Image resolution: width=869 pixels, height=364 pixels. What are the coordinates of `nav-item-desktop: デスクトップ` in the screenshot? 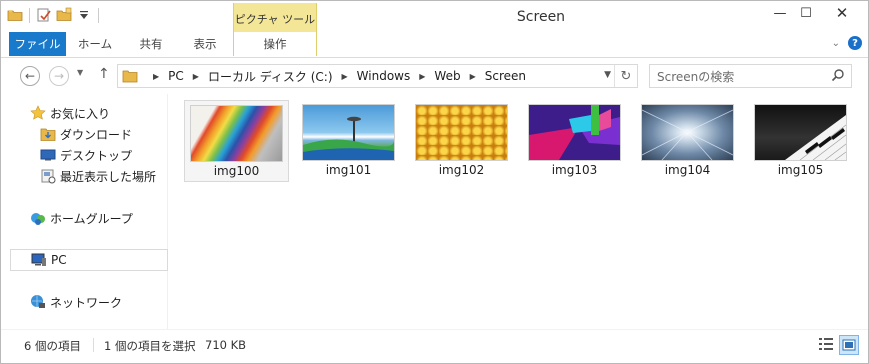 It's located at (86, 155).